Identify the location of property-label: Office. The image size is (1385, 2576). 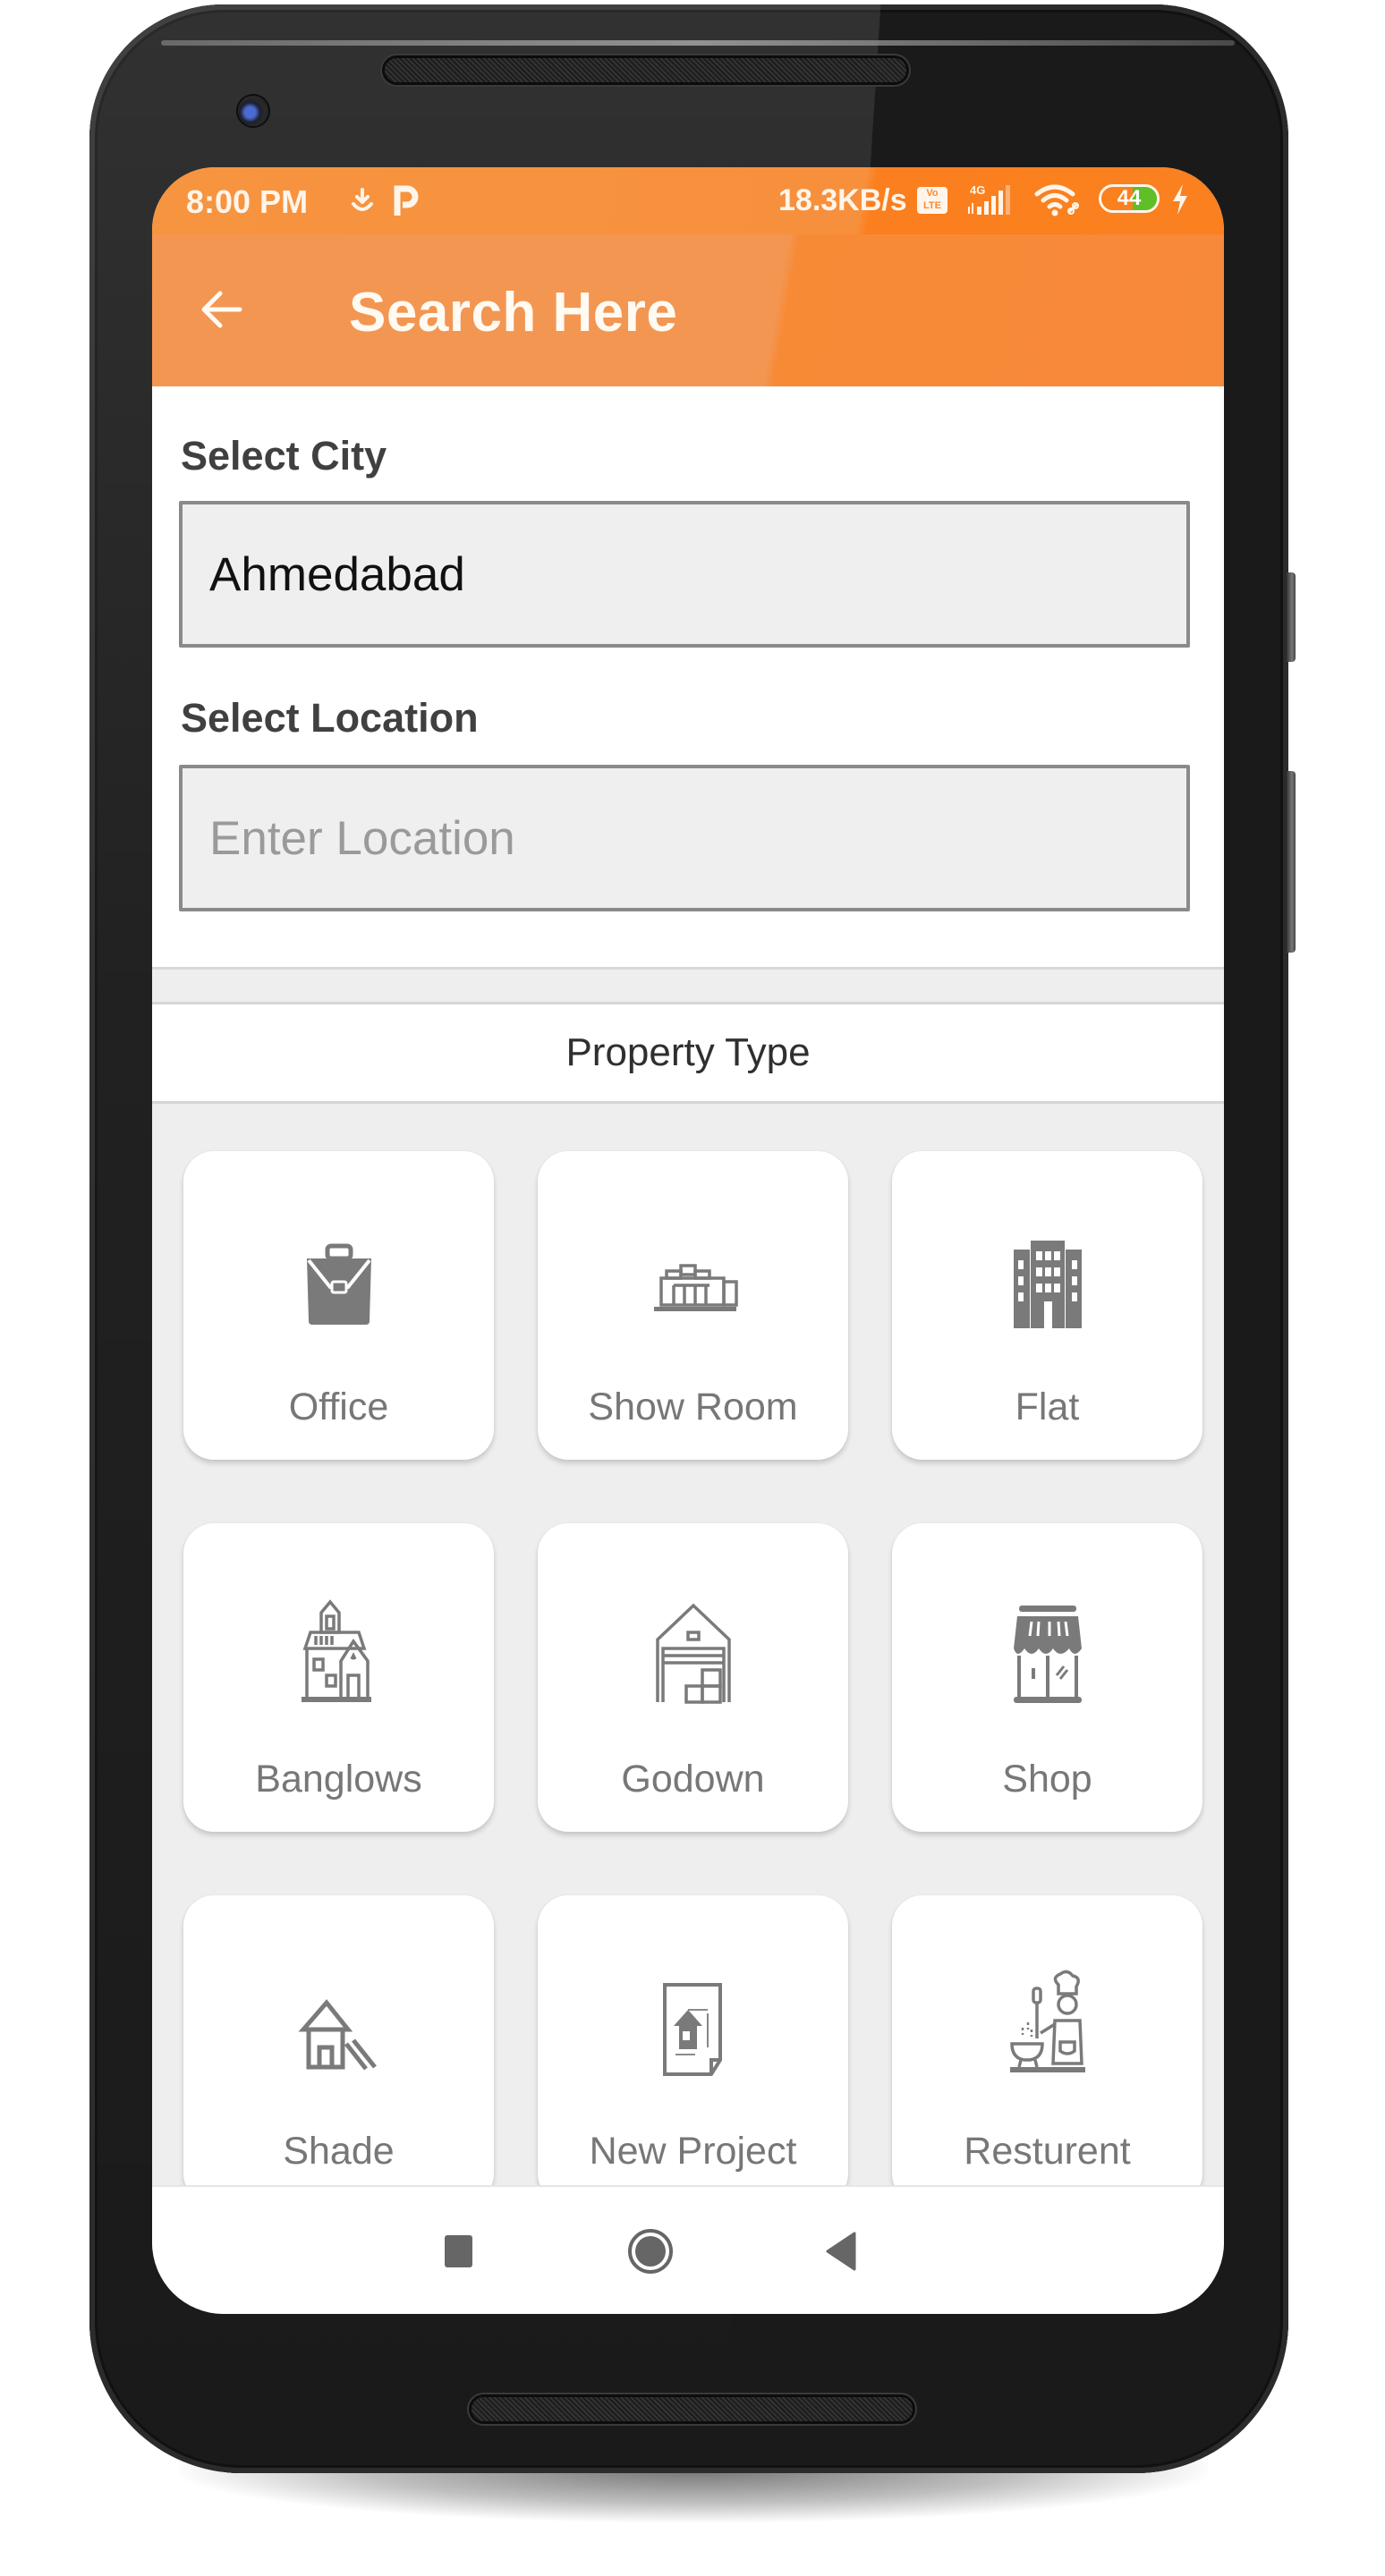
(338, 1406).